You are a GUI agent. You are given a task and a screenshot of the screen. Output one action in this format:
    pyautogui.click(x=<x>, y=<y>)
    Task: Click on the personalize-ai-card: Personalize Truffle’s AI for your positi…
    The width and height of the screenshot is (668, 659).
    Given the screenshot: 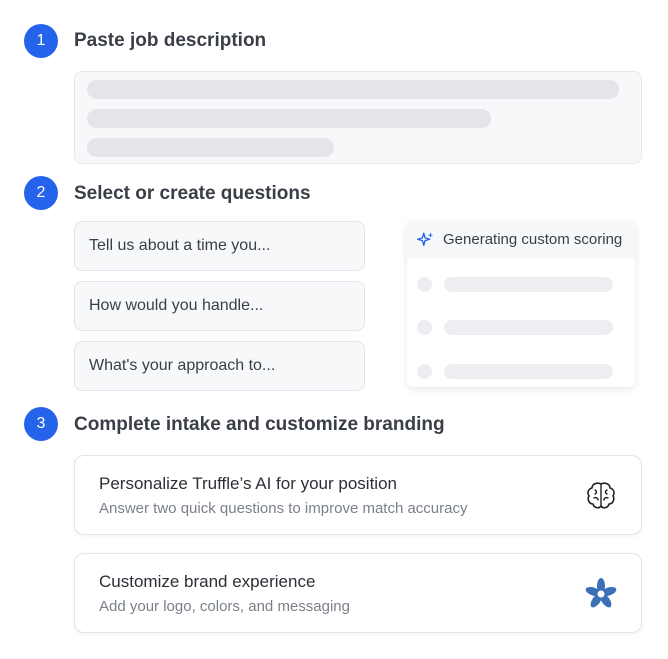 What is the action you would take?
    pyautogui.click(x=358, y=495)
    